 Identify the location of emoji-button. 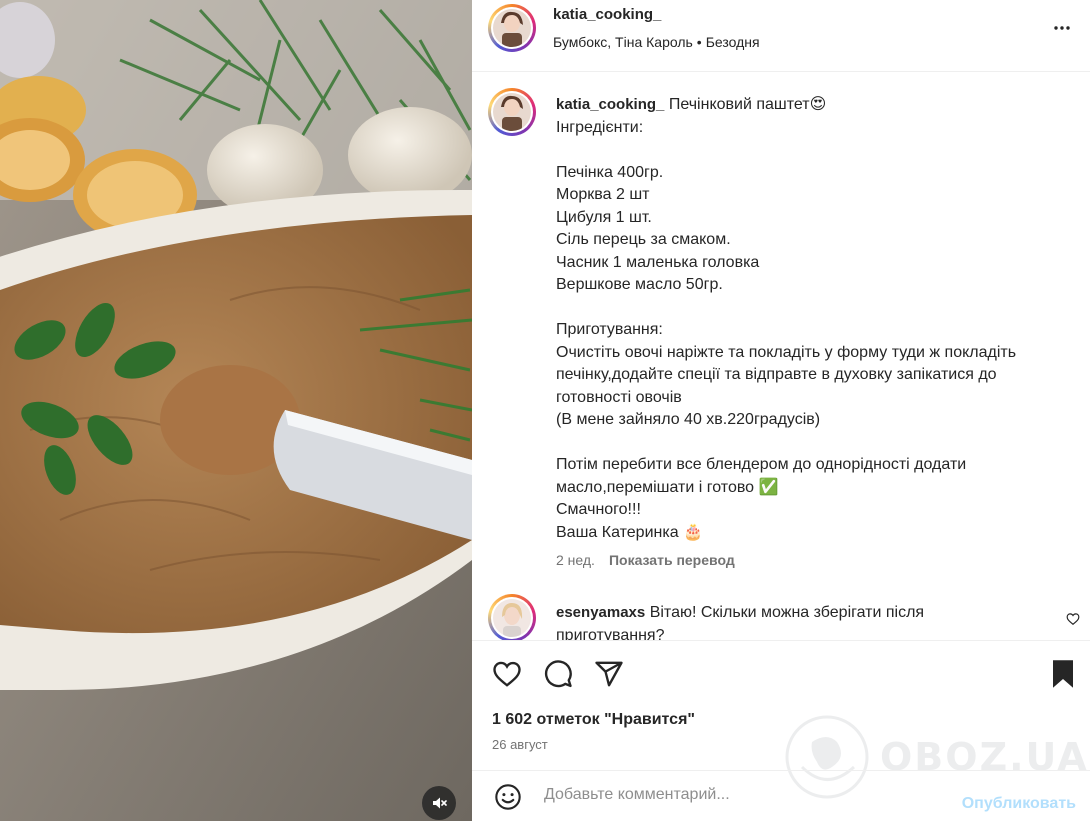
(508, 799).